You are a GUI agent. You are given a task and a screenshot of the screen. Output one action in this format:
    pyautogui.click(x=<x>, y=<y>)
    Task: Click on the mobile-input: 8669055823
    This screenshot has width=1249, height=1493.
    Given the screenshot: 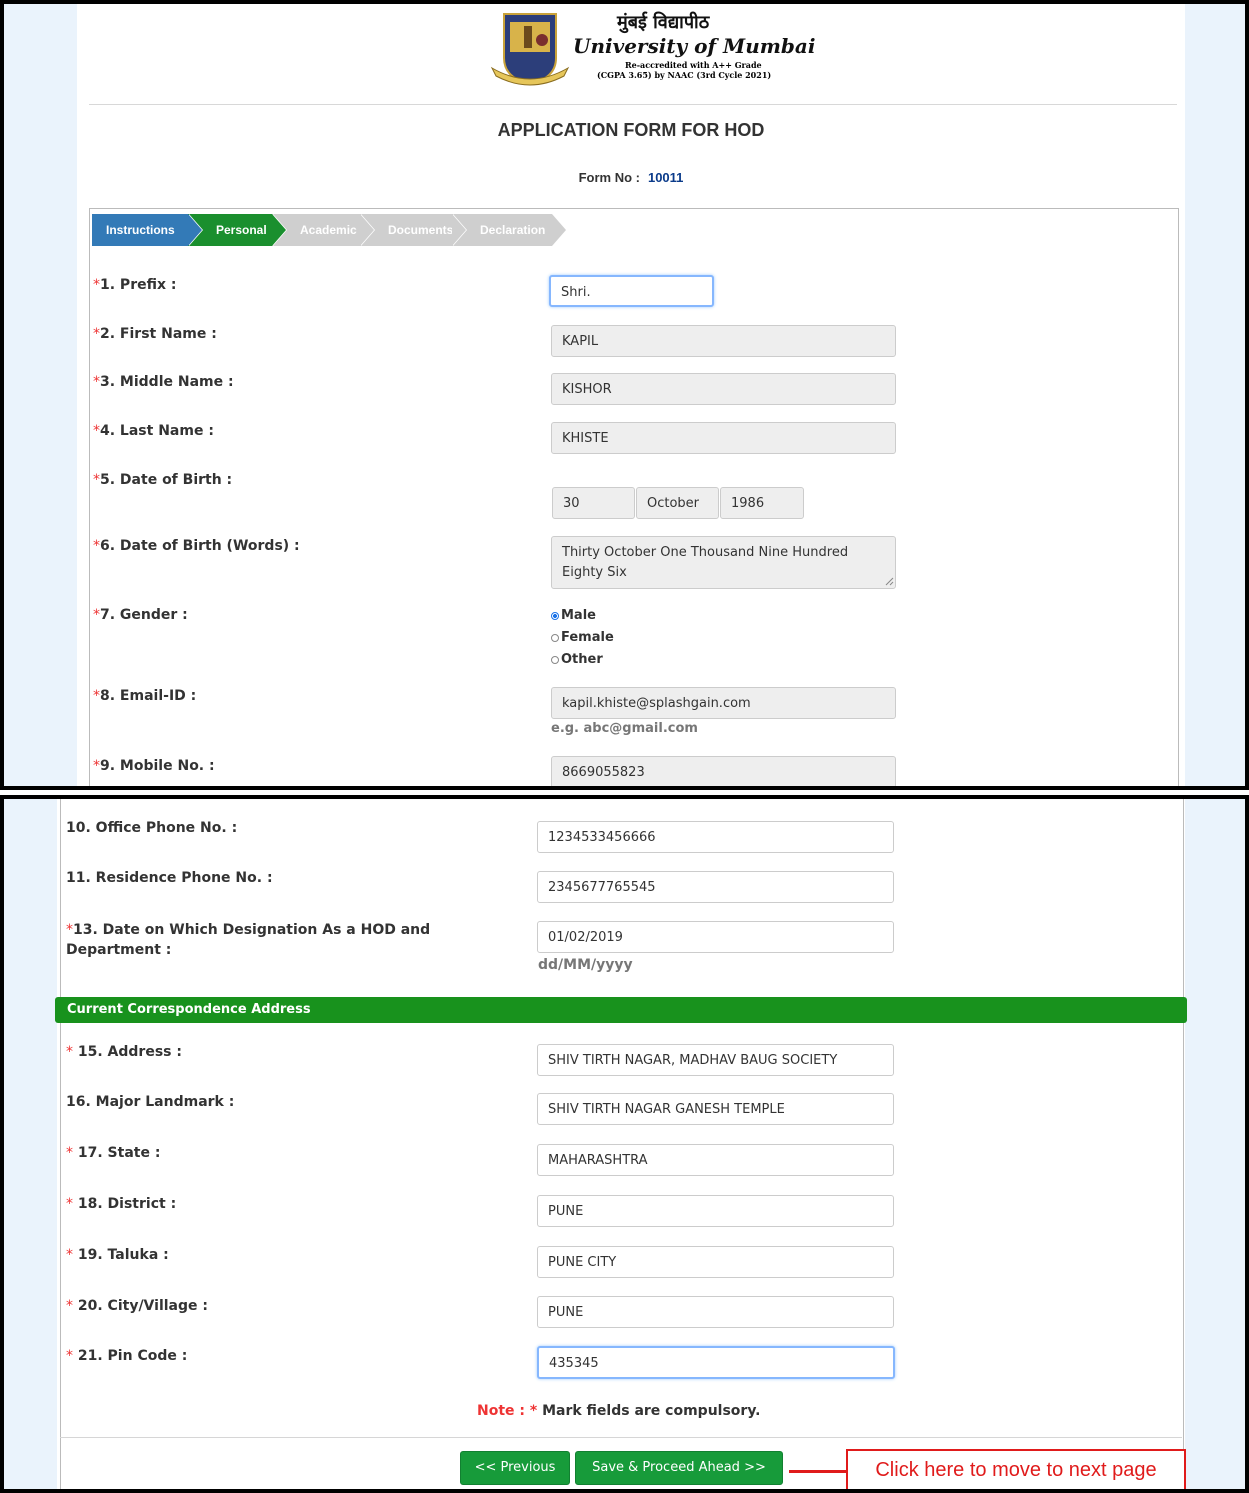 What is the action you would take?
    pyautogui.click(x=723, y=771)
    